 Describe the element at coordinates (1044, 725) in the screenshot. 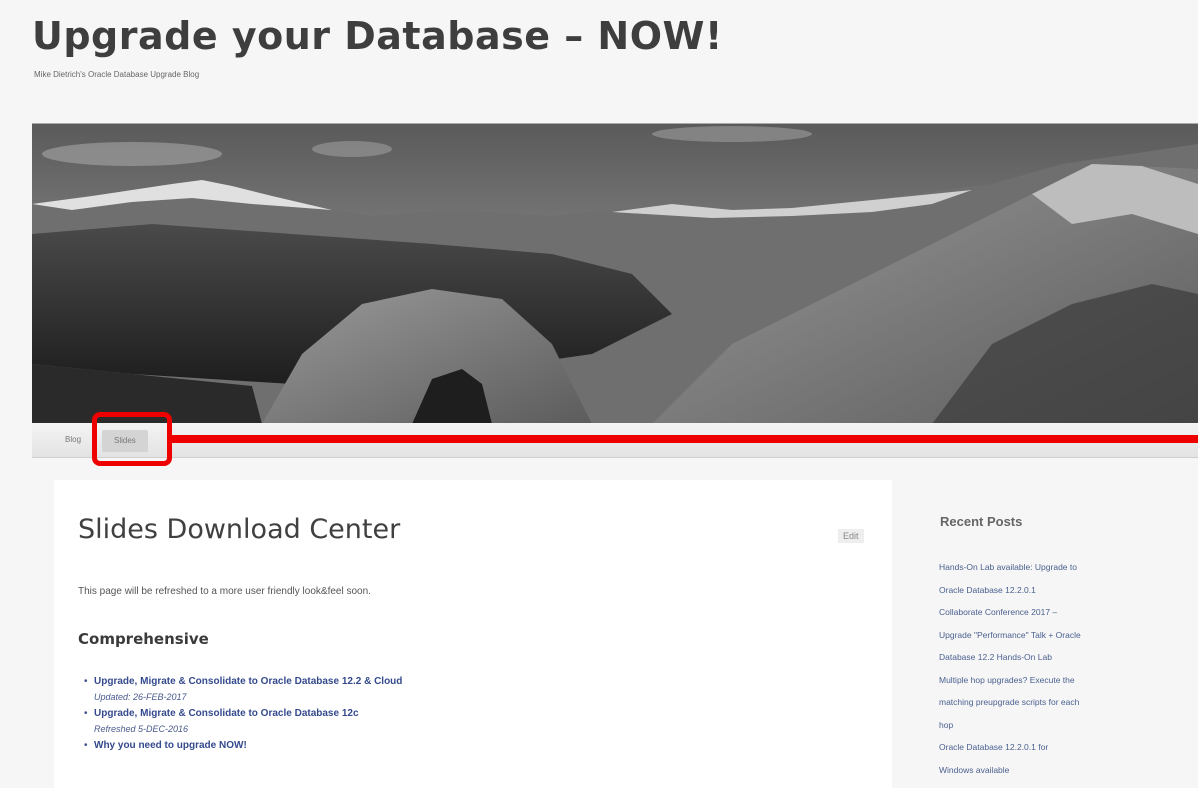

I see `recent-post-link: hop` at that location.